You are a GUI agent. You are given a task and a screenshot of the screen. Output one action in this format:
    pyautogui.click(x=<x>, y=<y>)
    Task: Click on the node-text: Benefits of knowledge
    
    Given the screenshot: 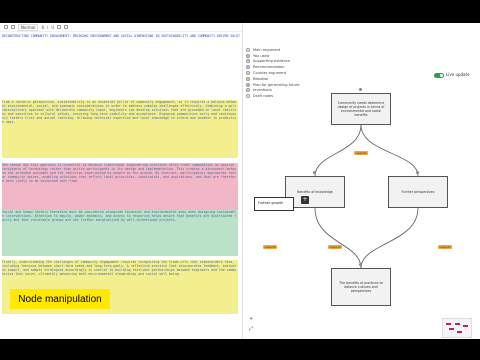 What is the action you would take?
    pyautogui.click(x=315, y=192)
    